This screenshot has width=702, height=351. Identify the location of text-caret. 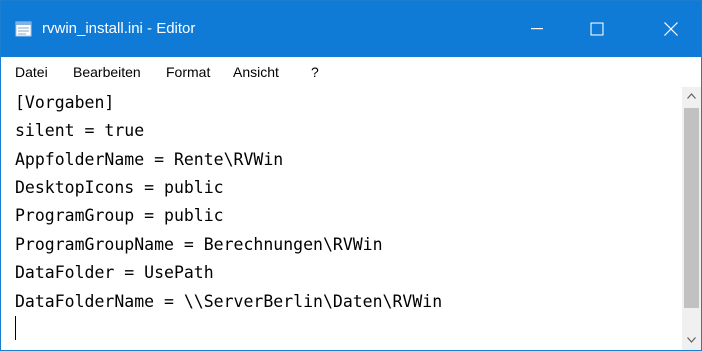
(15, 328).